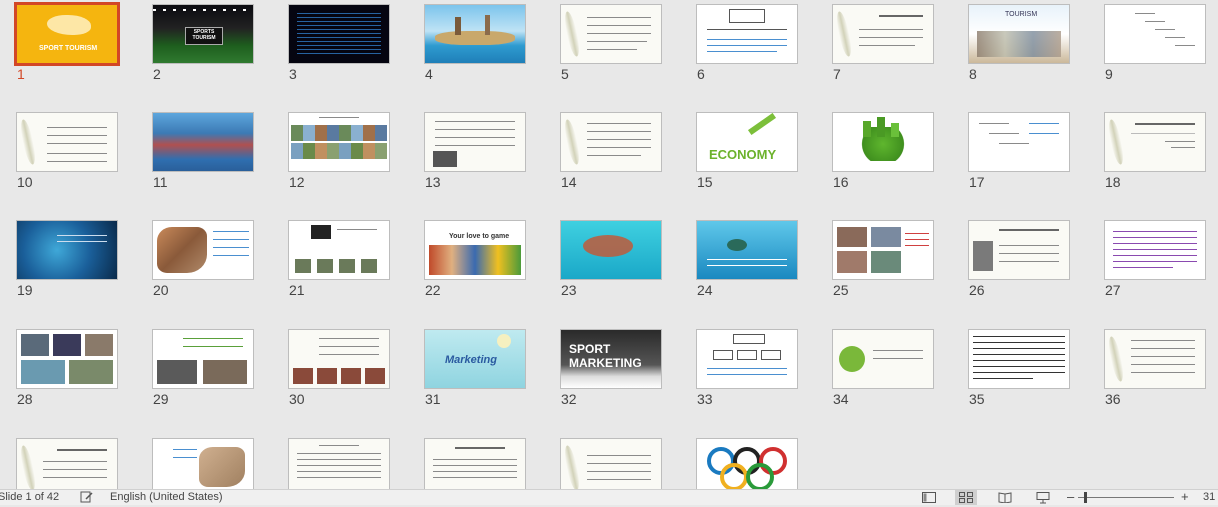 This screenshot has width=1218, height=507. What do you see at coordinates (605, 363) in the screenshot?
I see `thumb-subtitle: MARKETING` at bounding box center [605, 363].